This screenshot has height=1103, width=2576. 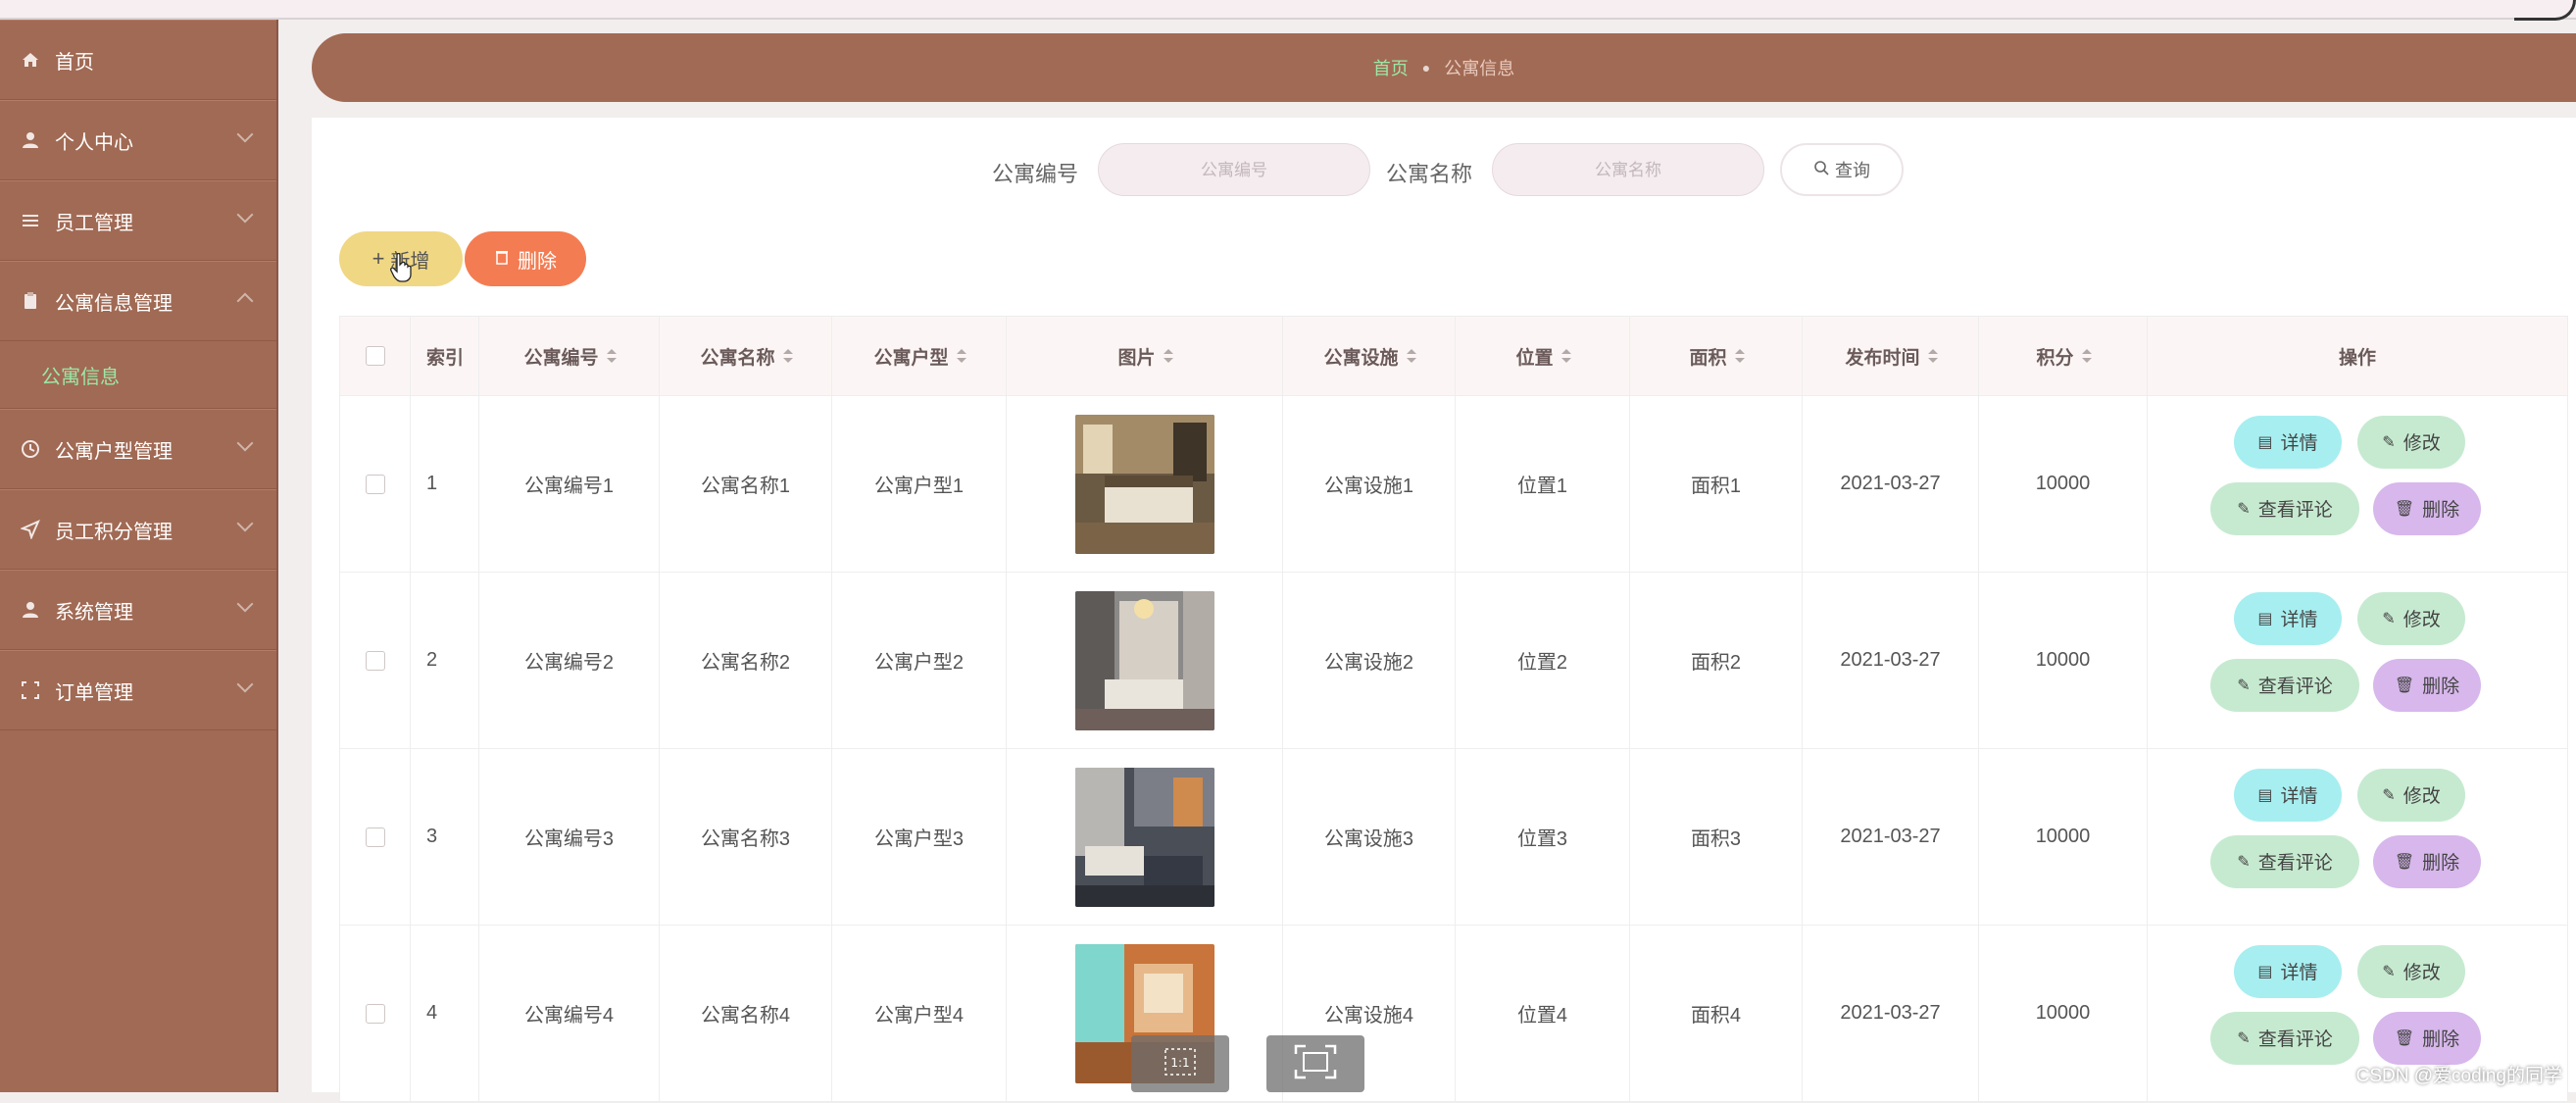 I want to click on sidebar-item-apartment-info: 公寓信息管理, so click(x=138, y=301).